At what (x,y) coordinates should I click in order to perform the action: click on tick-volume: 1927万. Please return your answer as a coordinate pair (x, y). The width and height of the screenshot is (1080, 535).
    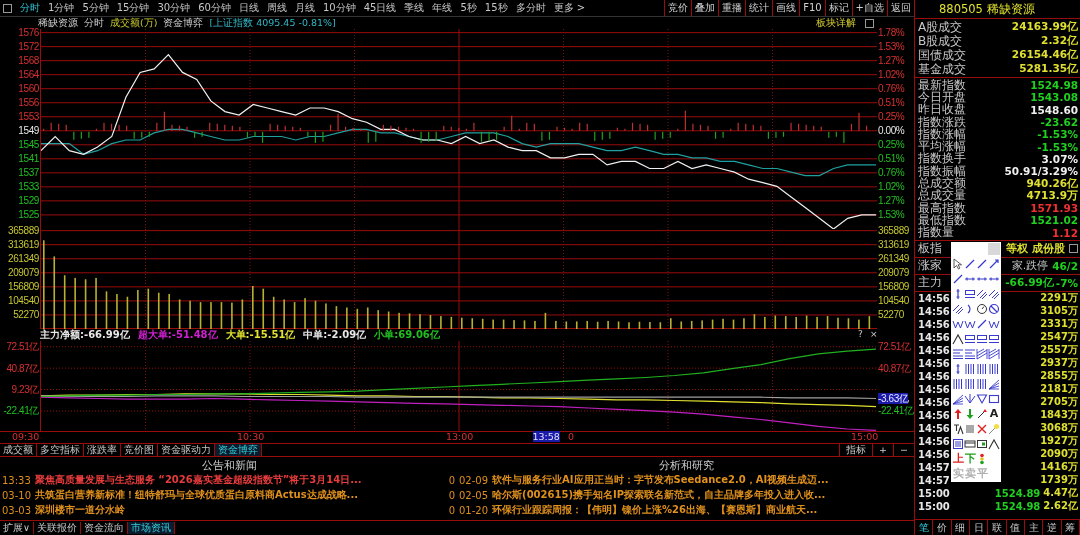
    Looking at the image, I should click on (1059, 441).